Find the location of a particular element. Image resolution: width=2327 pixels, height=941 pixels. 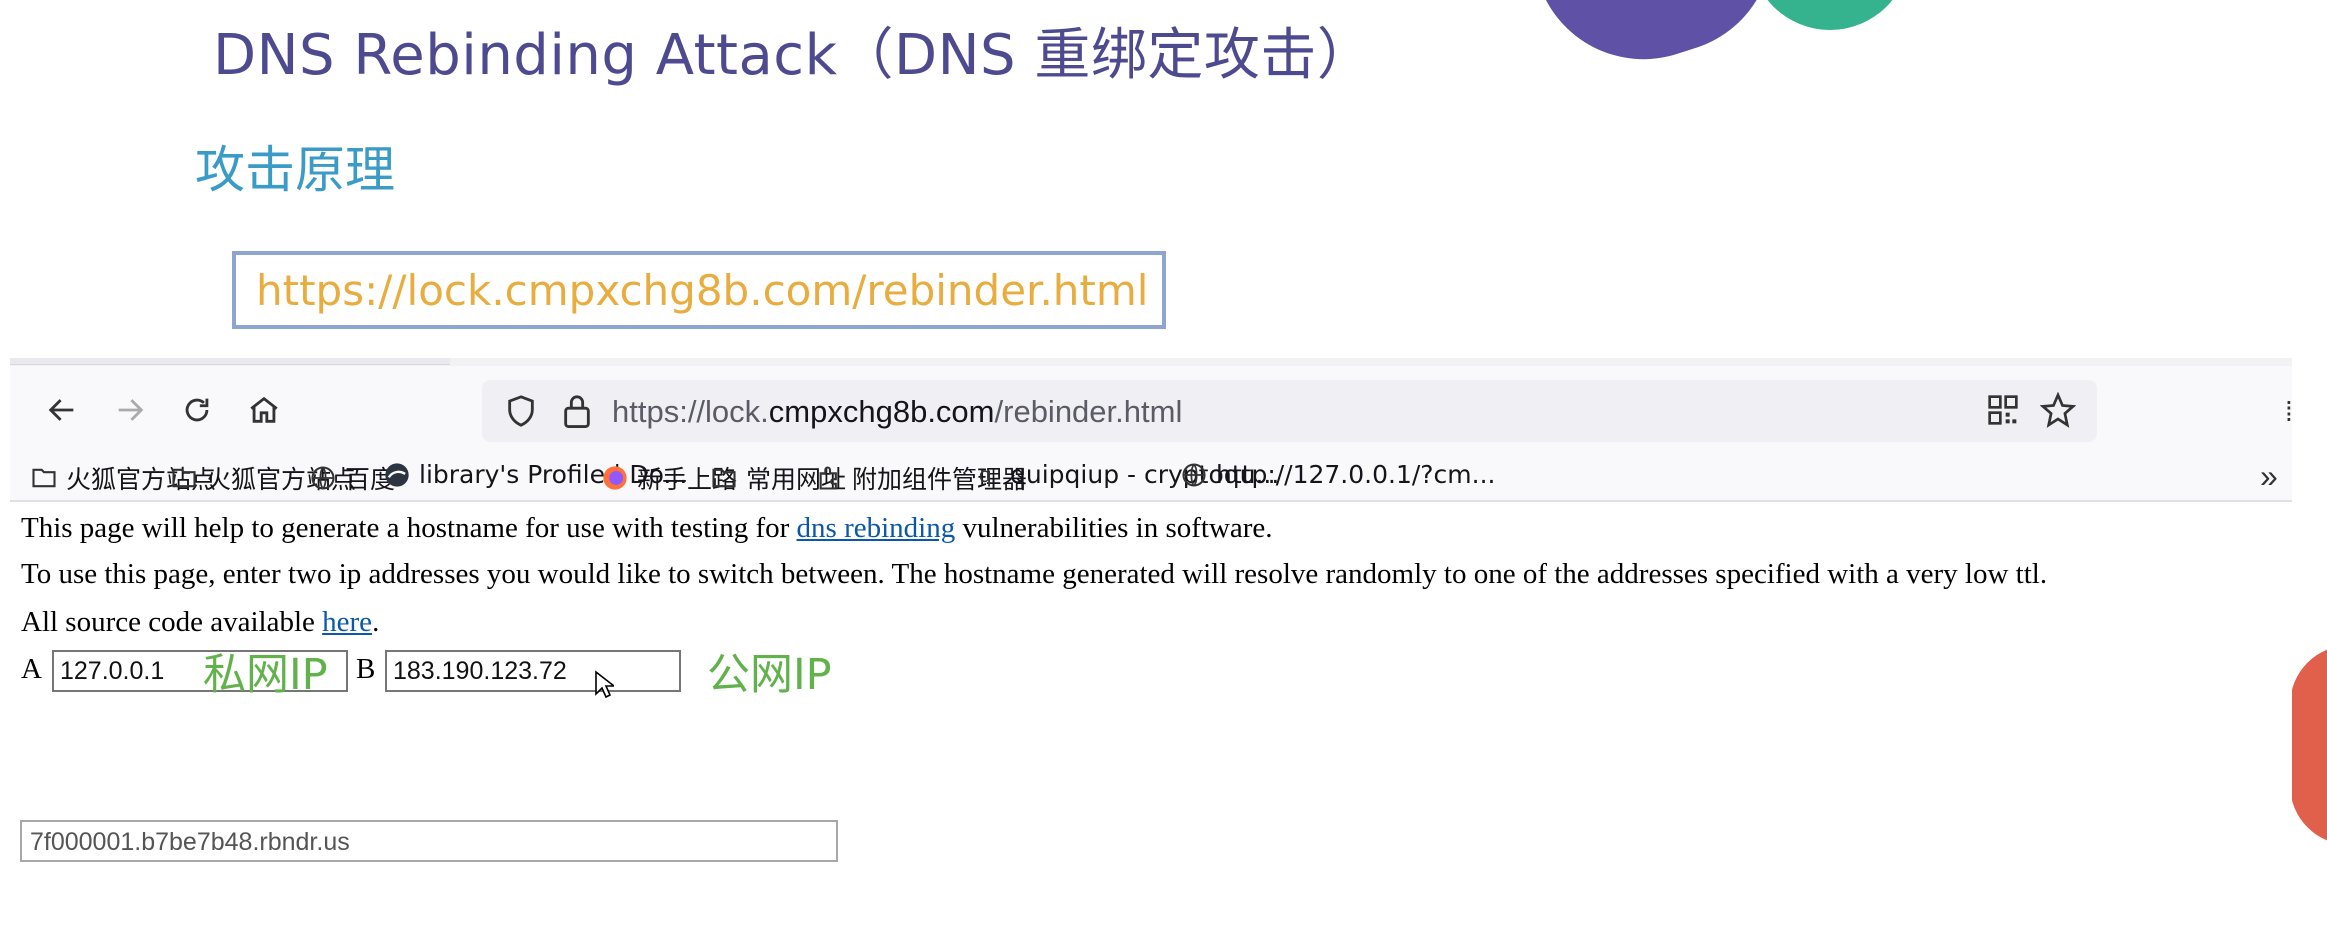

source-paragraph: All source code available here. is located at coordinates (200, 622).